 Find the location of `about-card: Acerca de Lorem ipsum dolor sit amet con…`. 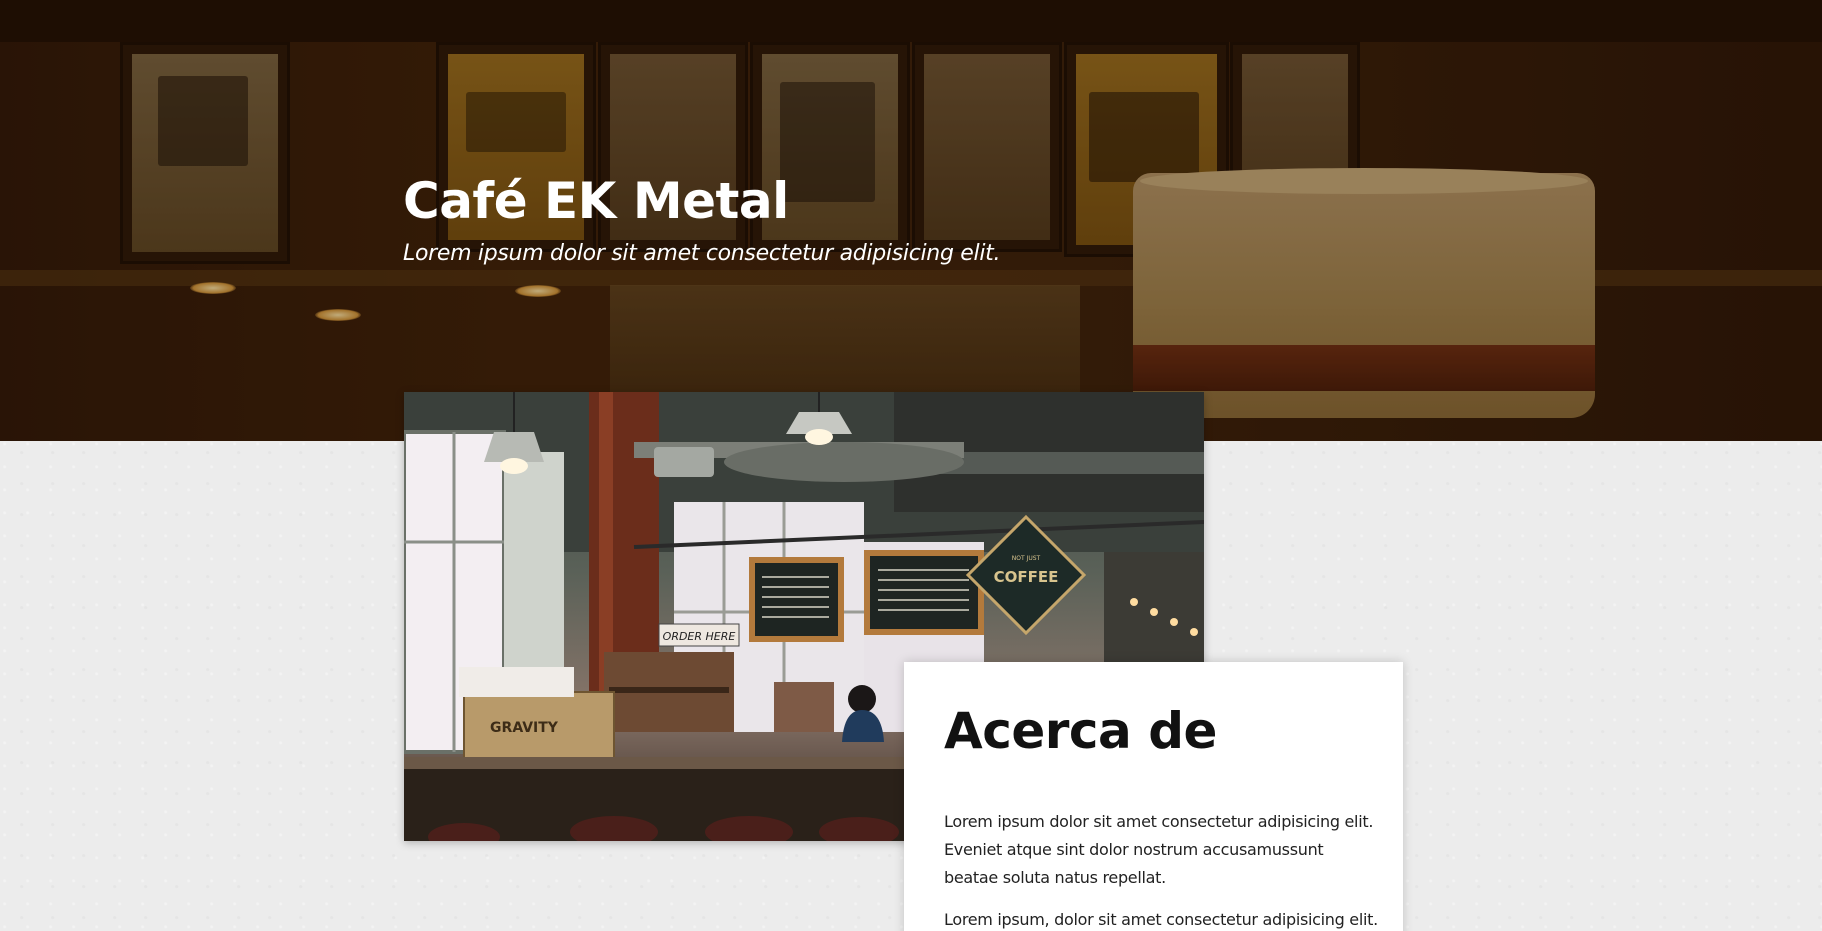

about-card: Acerca de Lorem ipsum dolor sit amet con… is located at coordinates (1153, 796).